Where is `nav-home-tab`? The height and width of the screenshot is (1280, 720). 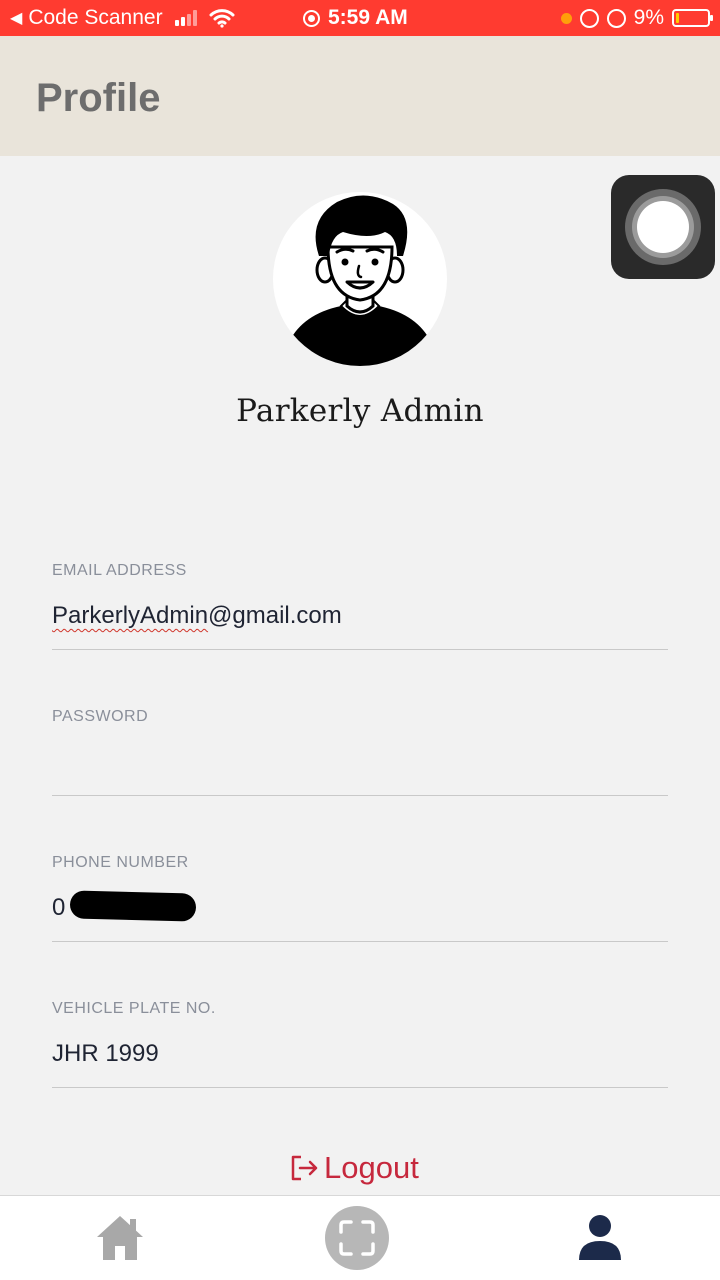 nav-home-tab is located at coordinates (120, 1238).